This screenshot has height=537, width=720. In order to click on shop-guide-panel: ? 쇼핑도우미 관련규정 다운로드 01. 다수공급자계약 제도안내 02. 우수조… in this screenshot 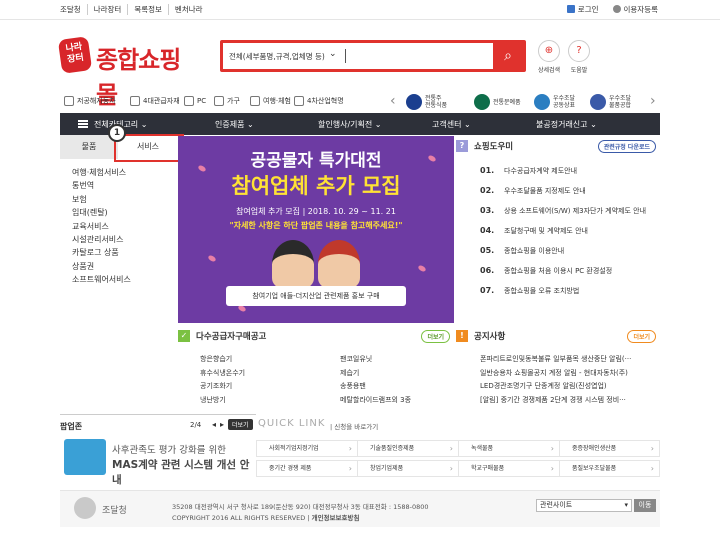, I will do `click(558, 229)`.